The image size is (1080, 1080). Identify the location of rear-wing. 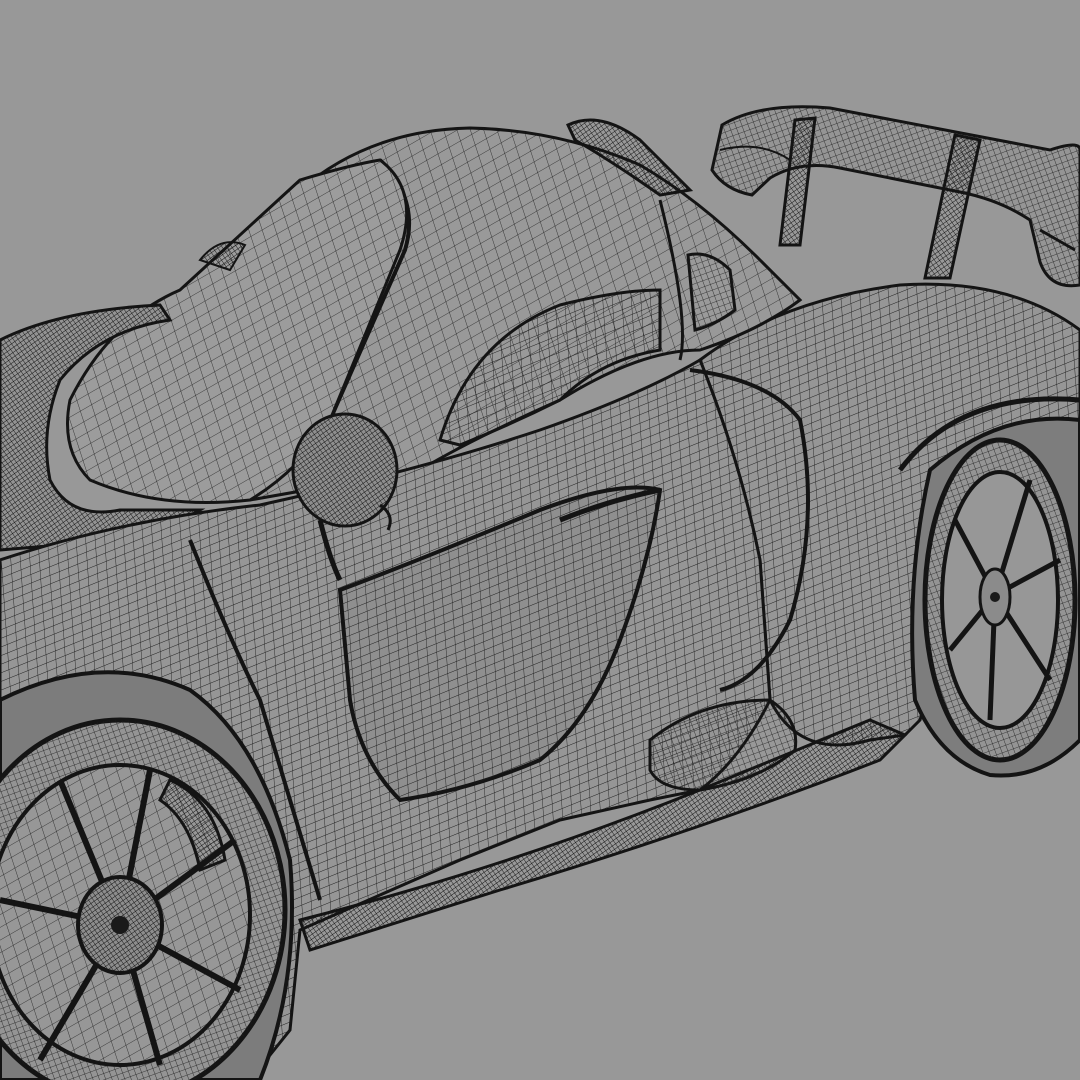
(895, 196).